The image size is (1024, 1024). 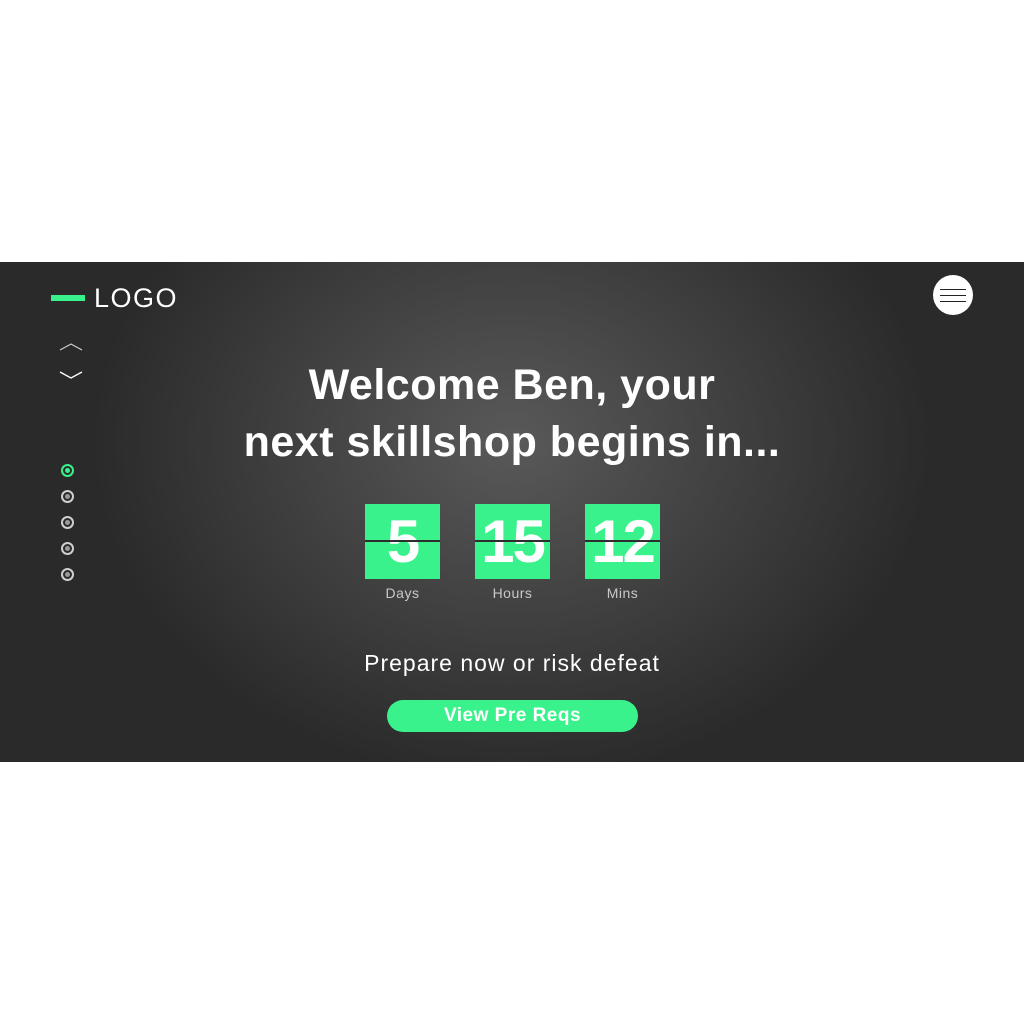 I want to click on mins-value: 12, so click(x=622, y=541).